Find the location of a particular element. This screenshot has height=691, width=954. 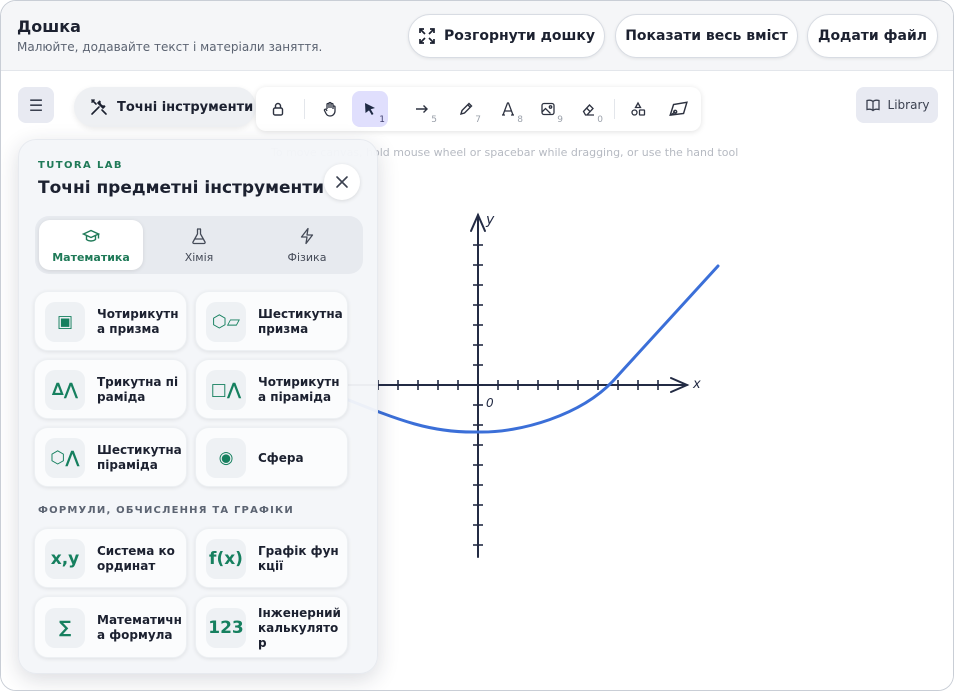

text-icon is located at coordinates (508, 109).